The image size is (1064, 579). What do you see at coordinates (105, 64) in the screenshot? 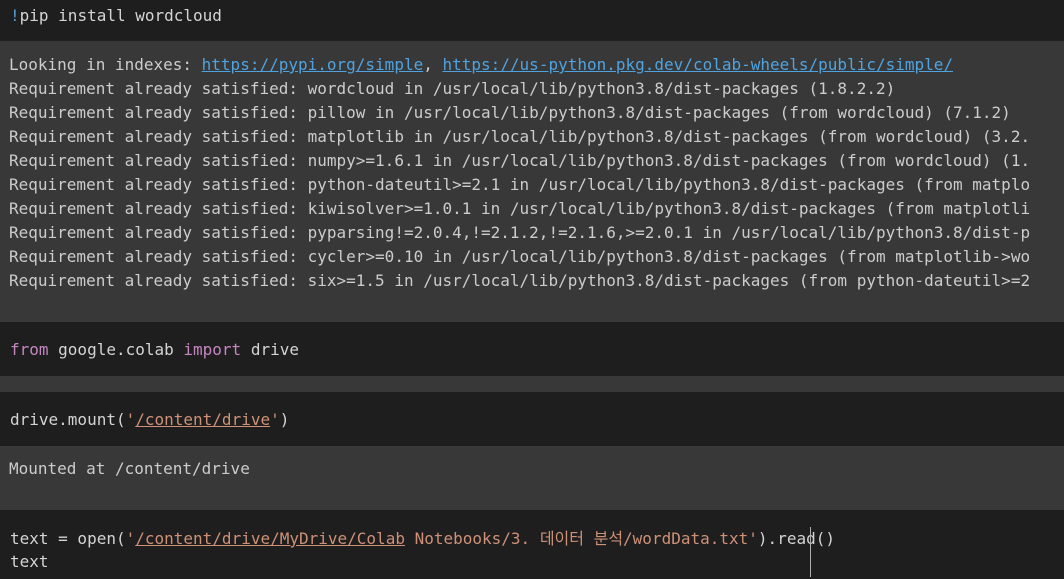
I see `indexes-prefix: Looking in indexes:` at bounding box center [105, 64].